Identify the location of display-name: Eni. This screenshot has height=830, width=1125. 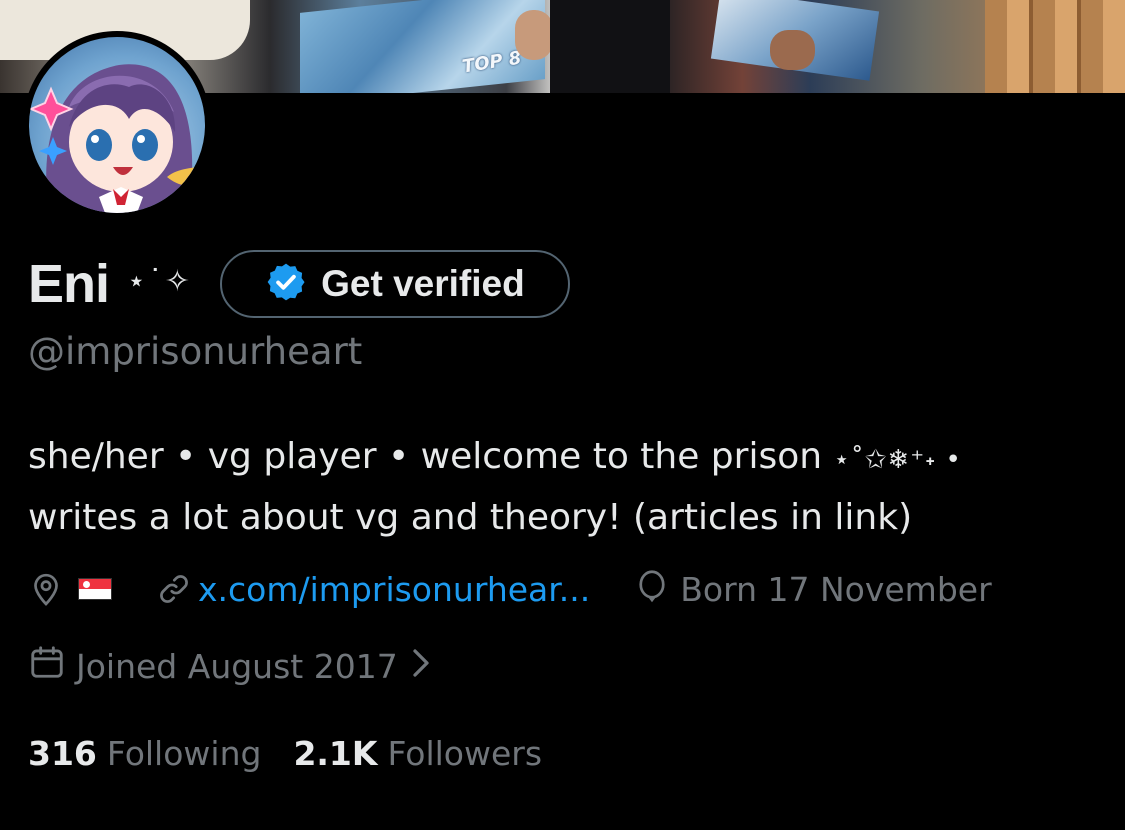
(69, 284).